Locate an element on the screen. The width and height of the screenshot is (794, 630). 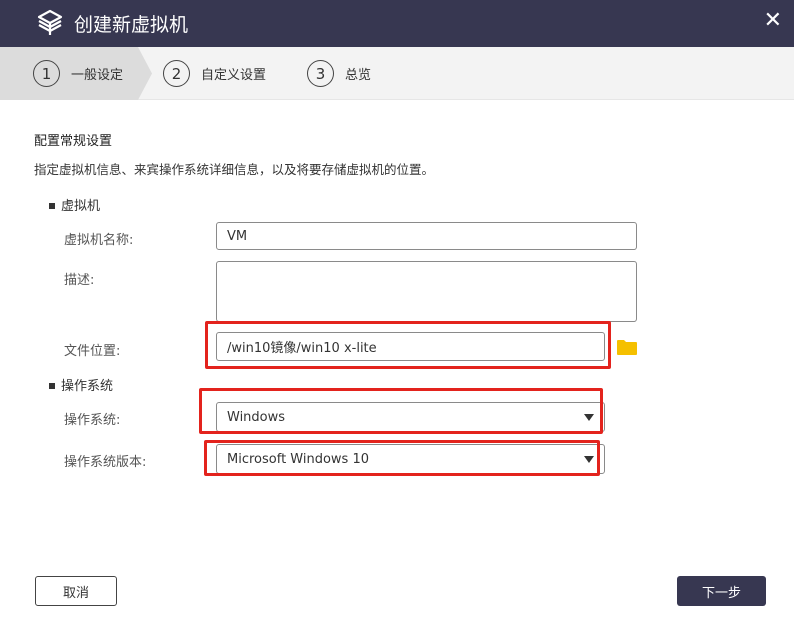
vm-name-label: 虚拟机名称: is located at coordinates (99, 240).